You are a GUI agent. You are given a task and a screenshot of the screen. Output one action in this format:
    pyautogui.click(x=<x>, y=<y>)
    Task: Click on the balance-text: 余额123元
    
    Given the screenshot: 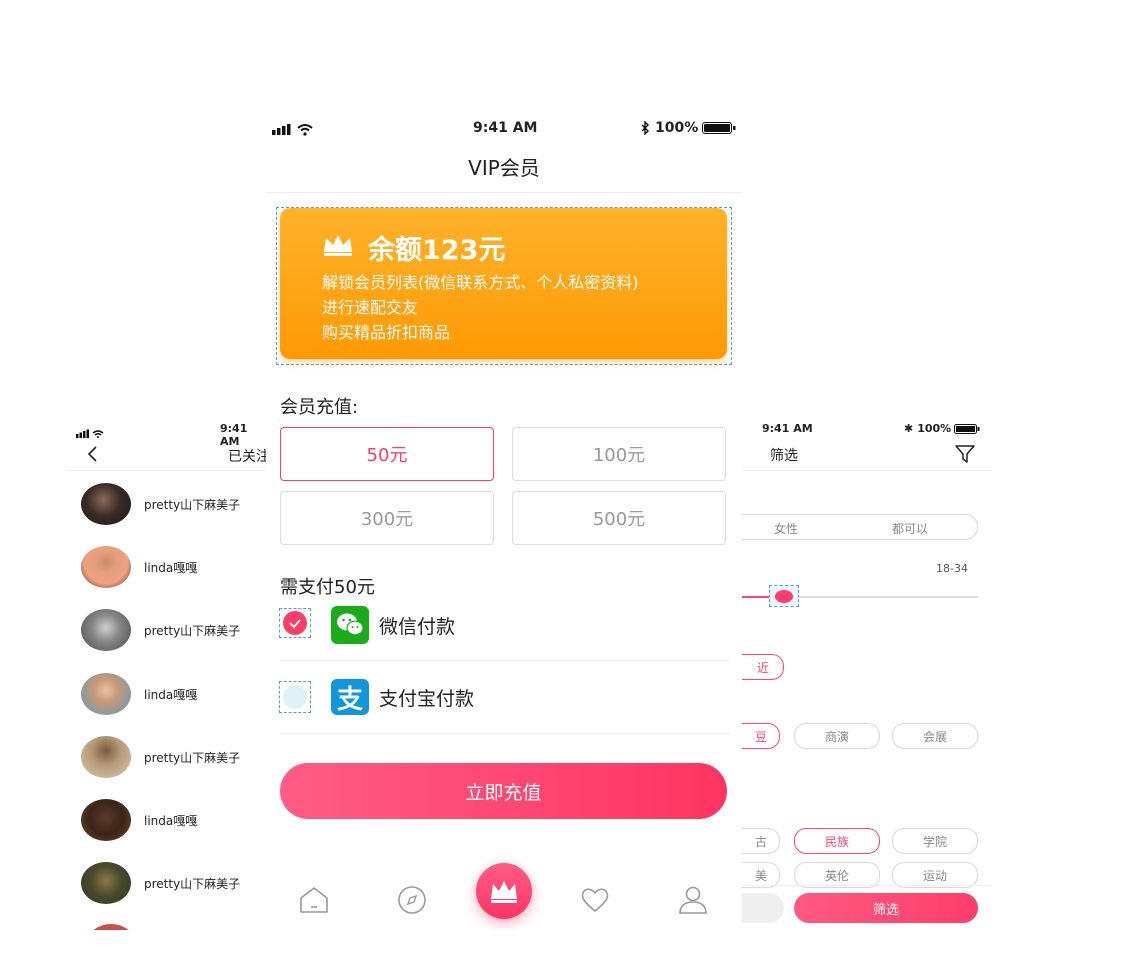 What is the action you would take?
    pyautogui.click(x=437, y=250)
    